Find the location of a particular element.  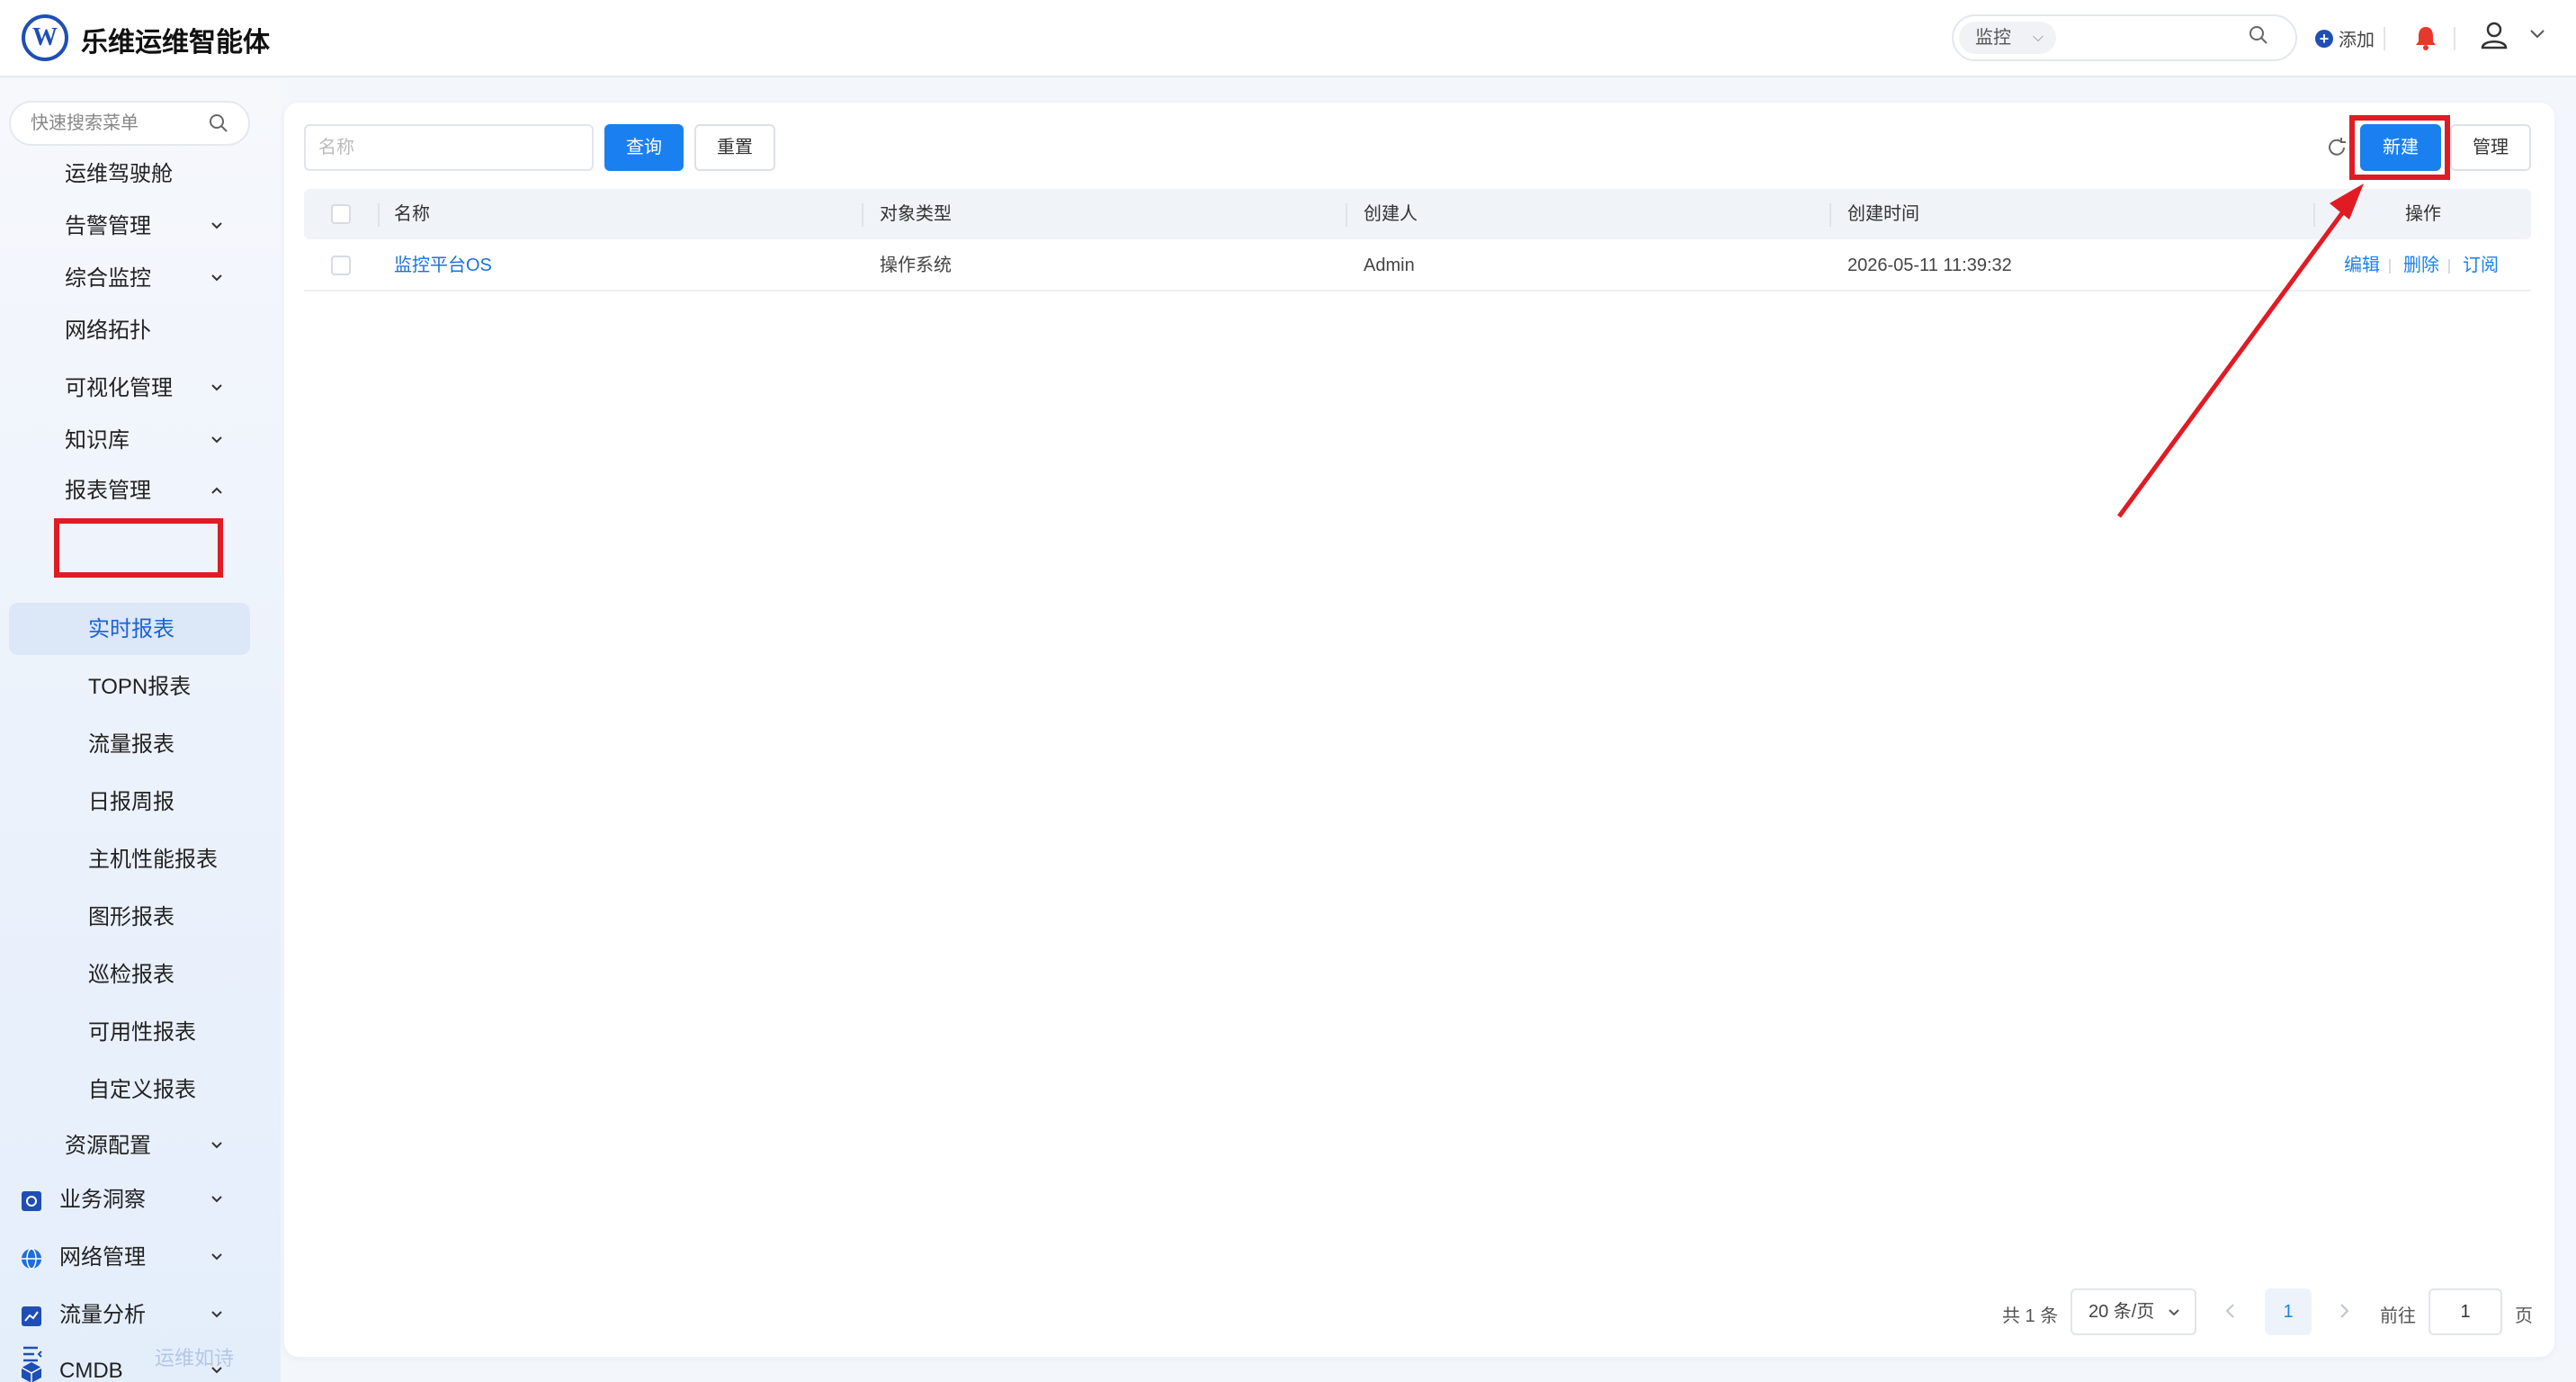

sidebar-item-monitoring: 综合监控 is located at coordinates (135, 279).